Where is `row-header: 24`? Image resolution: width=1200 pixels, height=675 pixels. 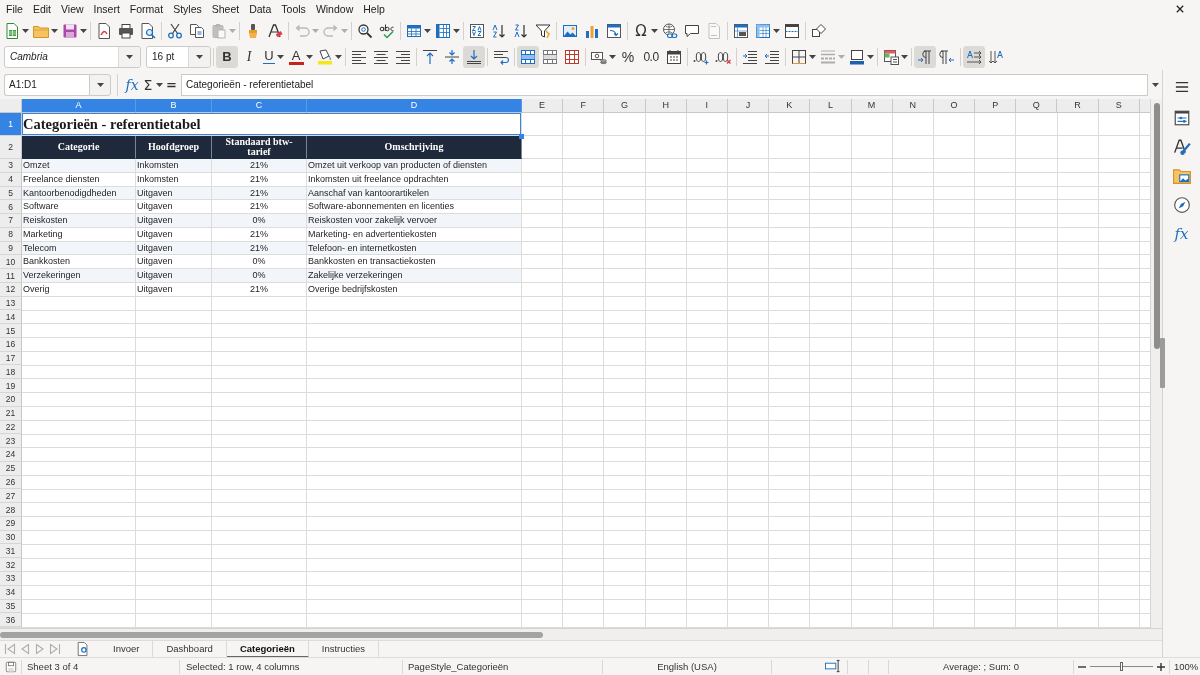
row-header: 24 is located at coordinates (11, 455).